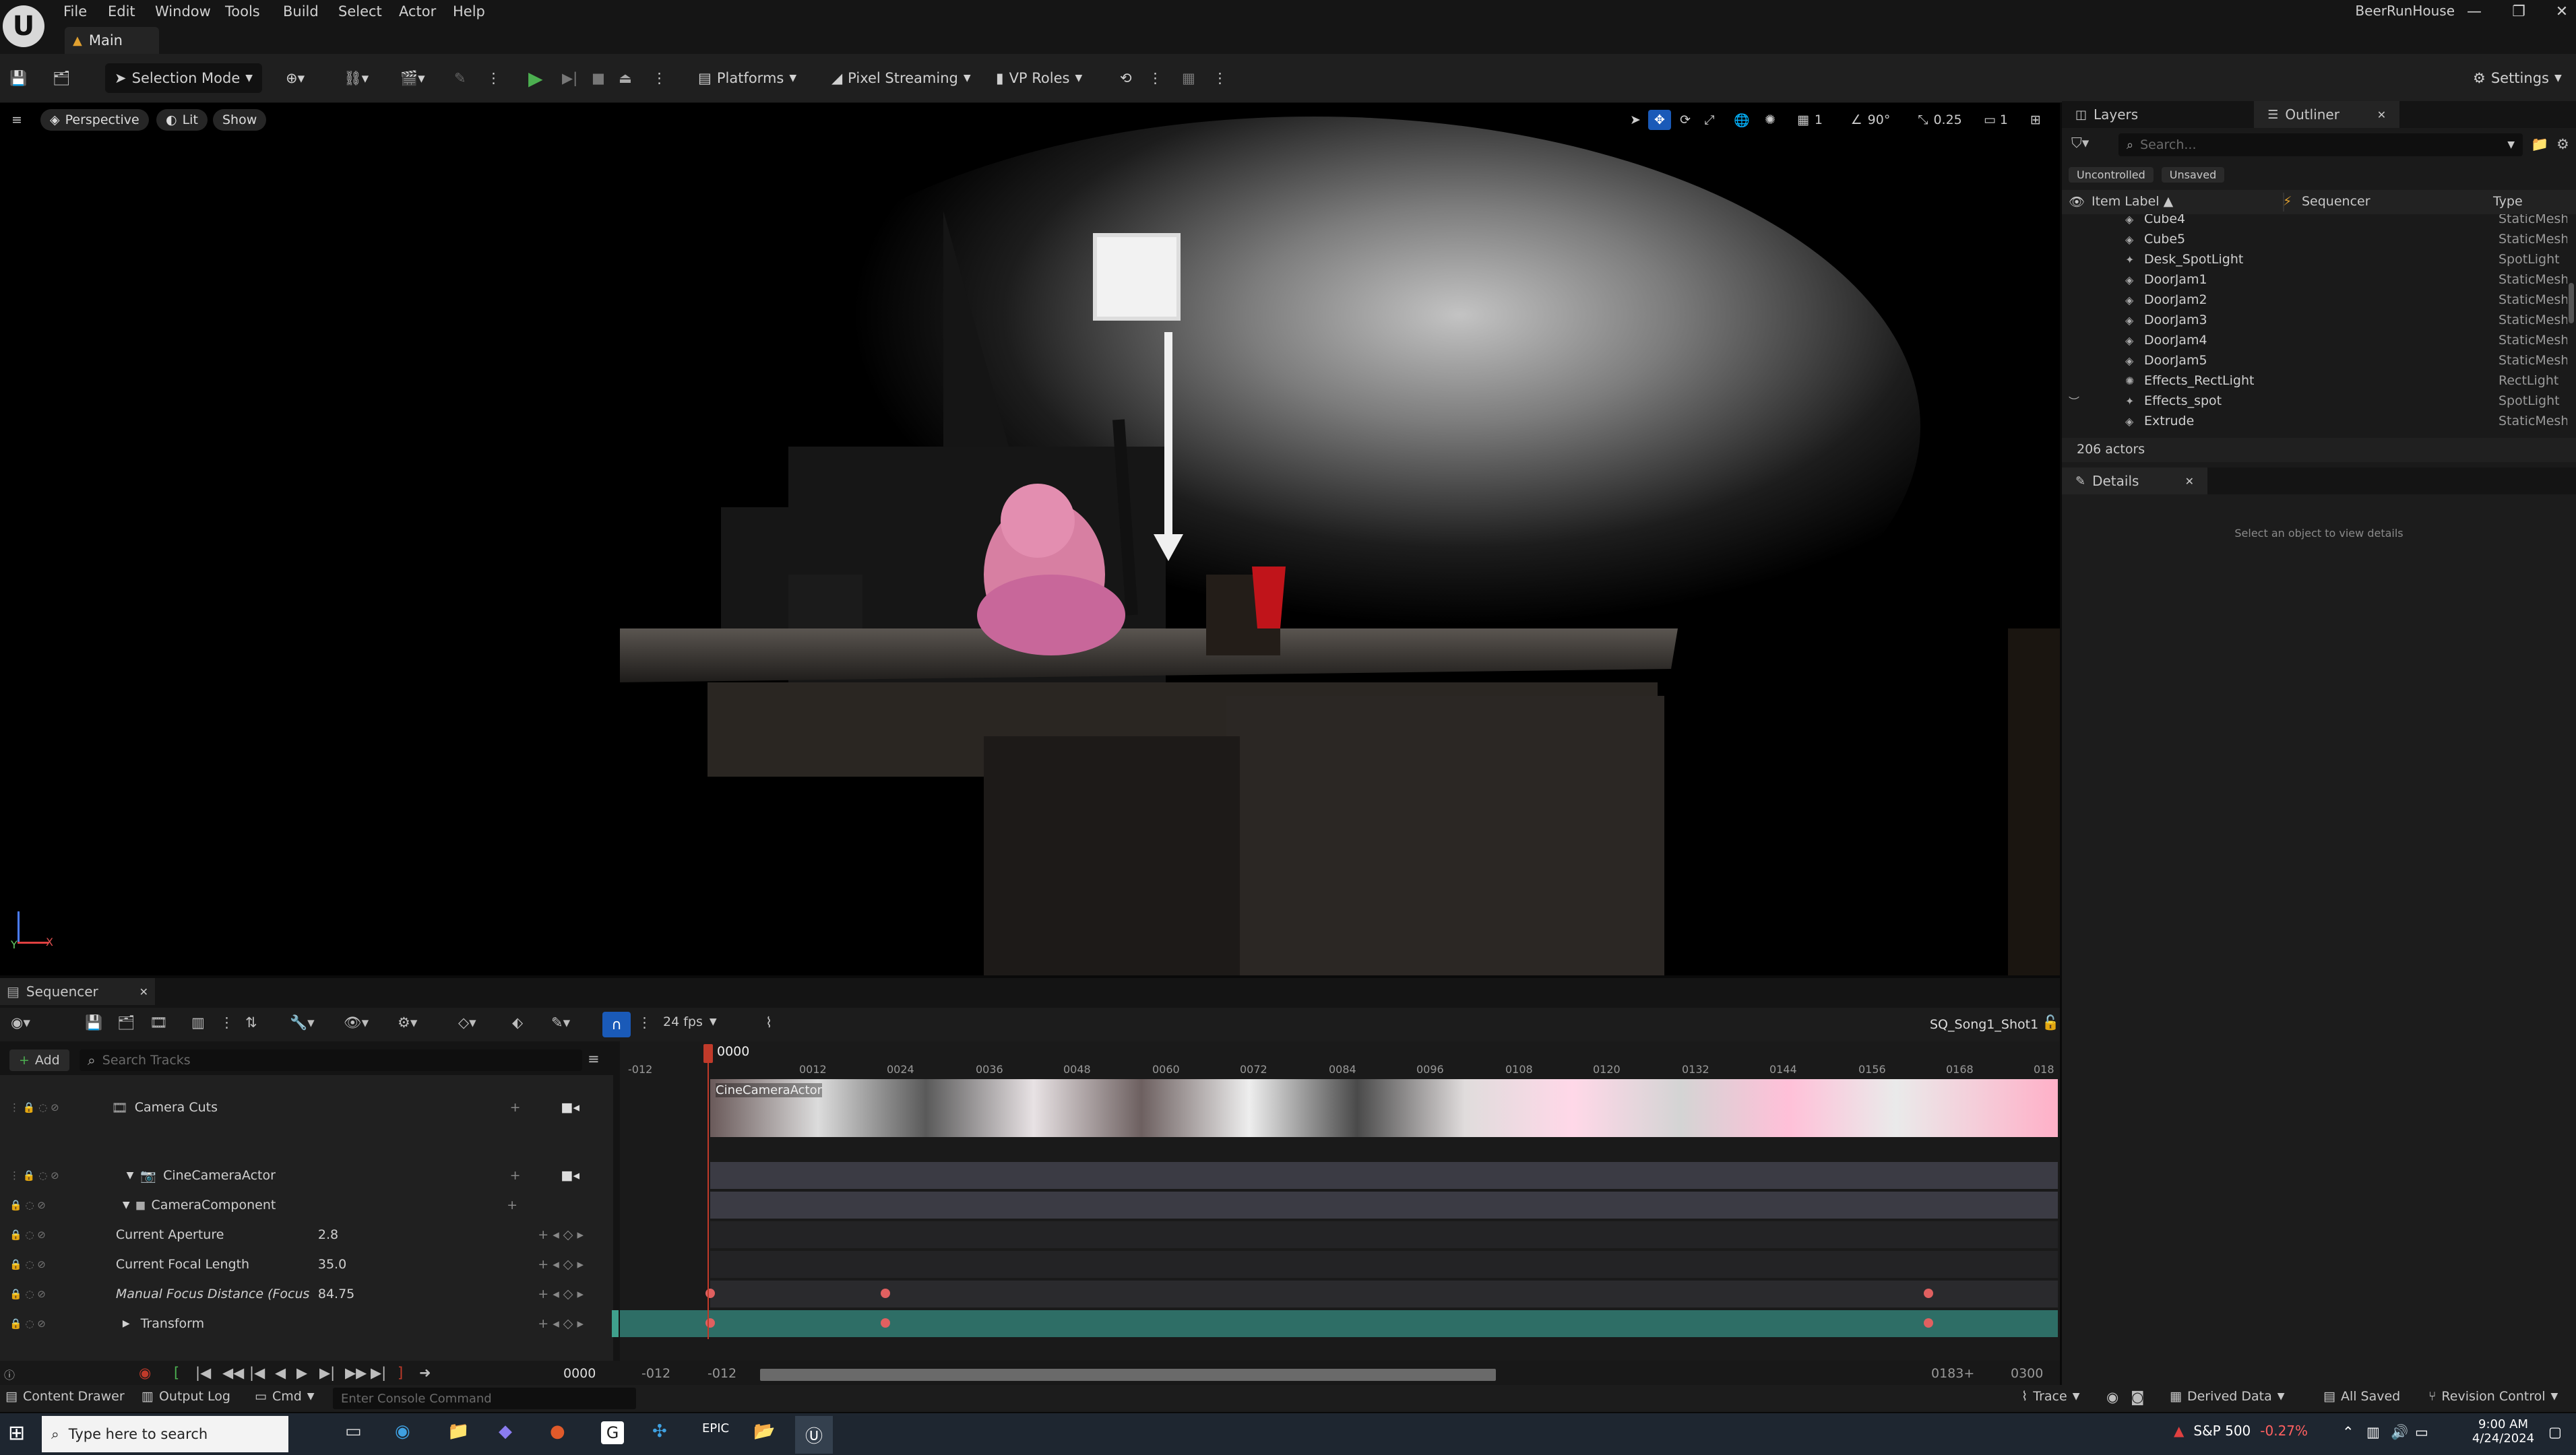 This screenshot has height=1455, width=2576. What do you see at coordinates (2241, 1431) in the screenshot?
I see `stock-widget: ▲ S&P 500 -0.27%` at bounding box center [2241, 1431].